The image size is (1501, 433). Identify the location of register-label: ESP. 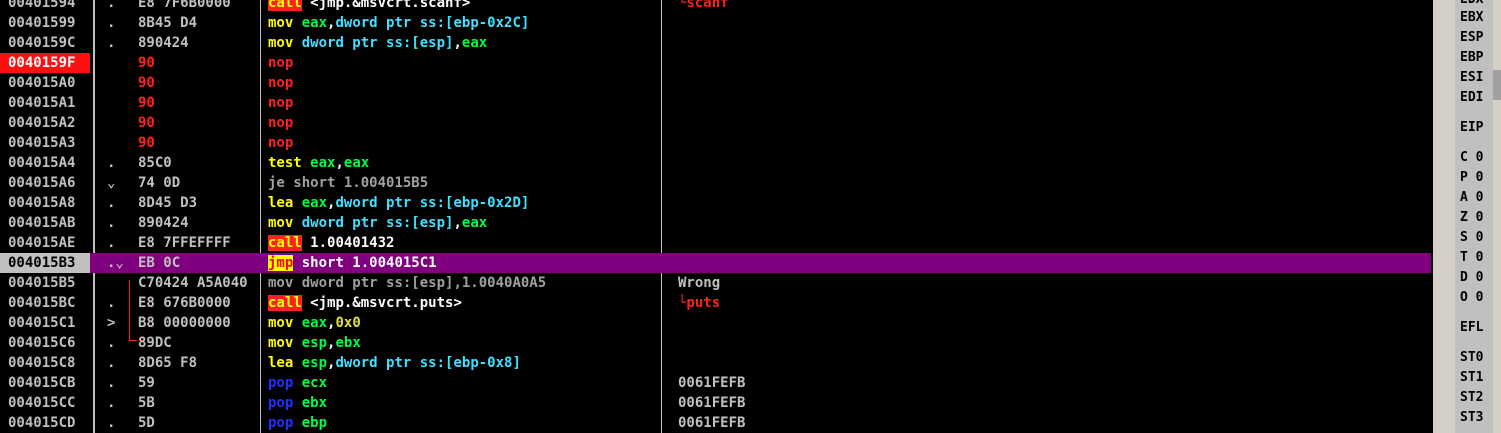
(1471, 37).